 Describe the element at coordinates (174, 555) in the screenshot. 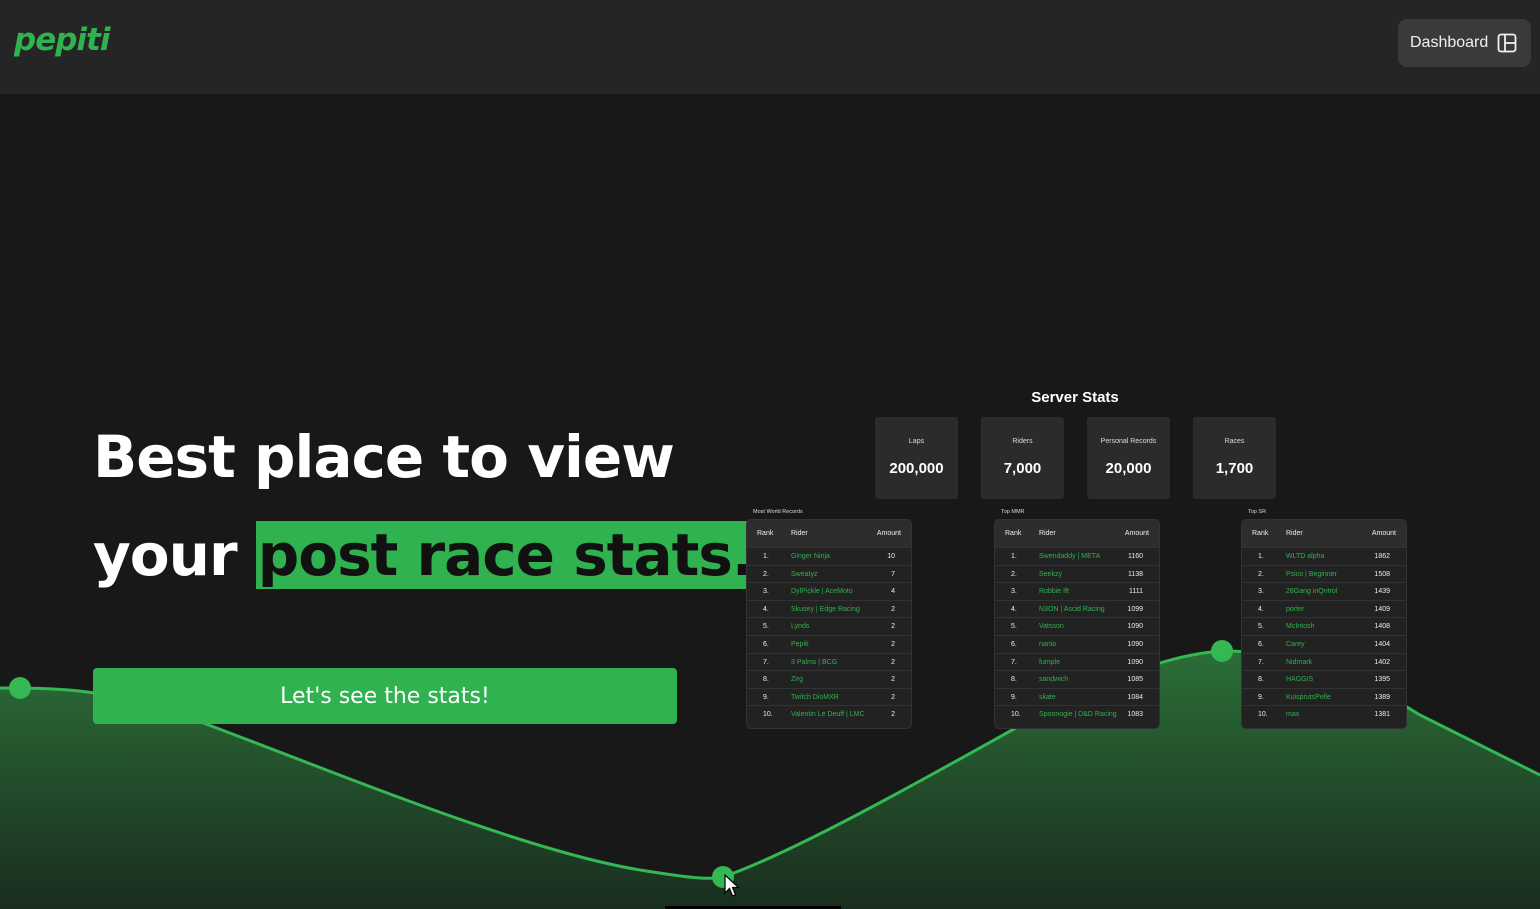

I see `hero-title-prefix: your` at that location.